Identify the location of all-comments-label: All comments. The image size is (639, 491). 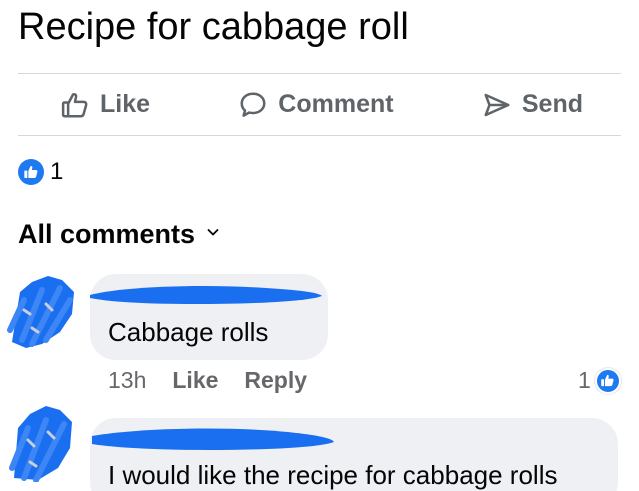
(107, 234).